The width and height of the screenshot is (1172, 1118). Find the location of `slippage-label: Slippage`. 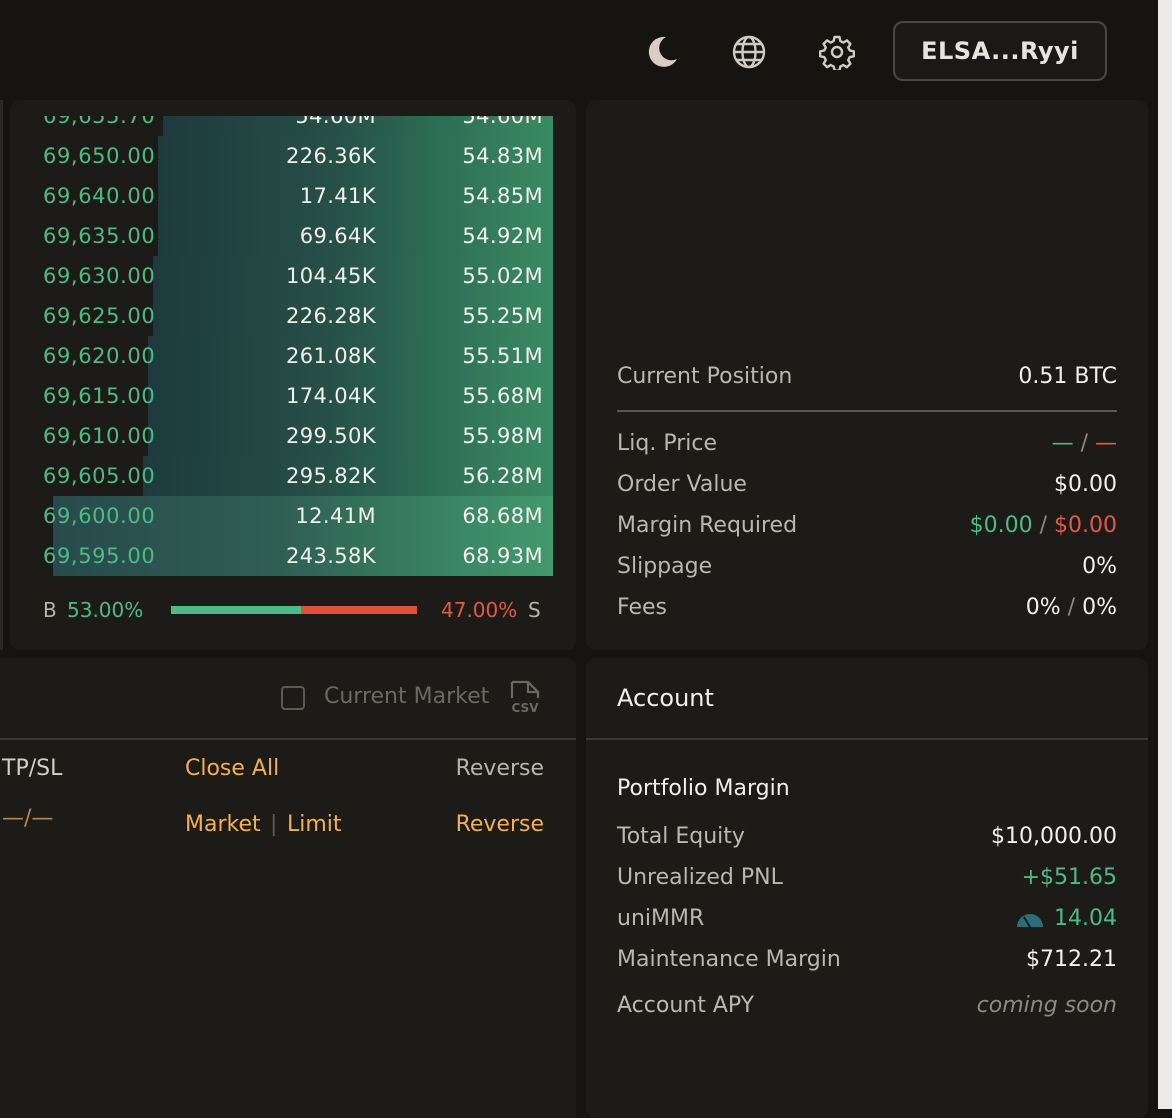

slippage-label: Slippage is located at coordinates (665, 566).